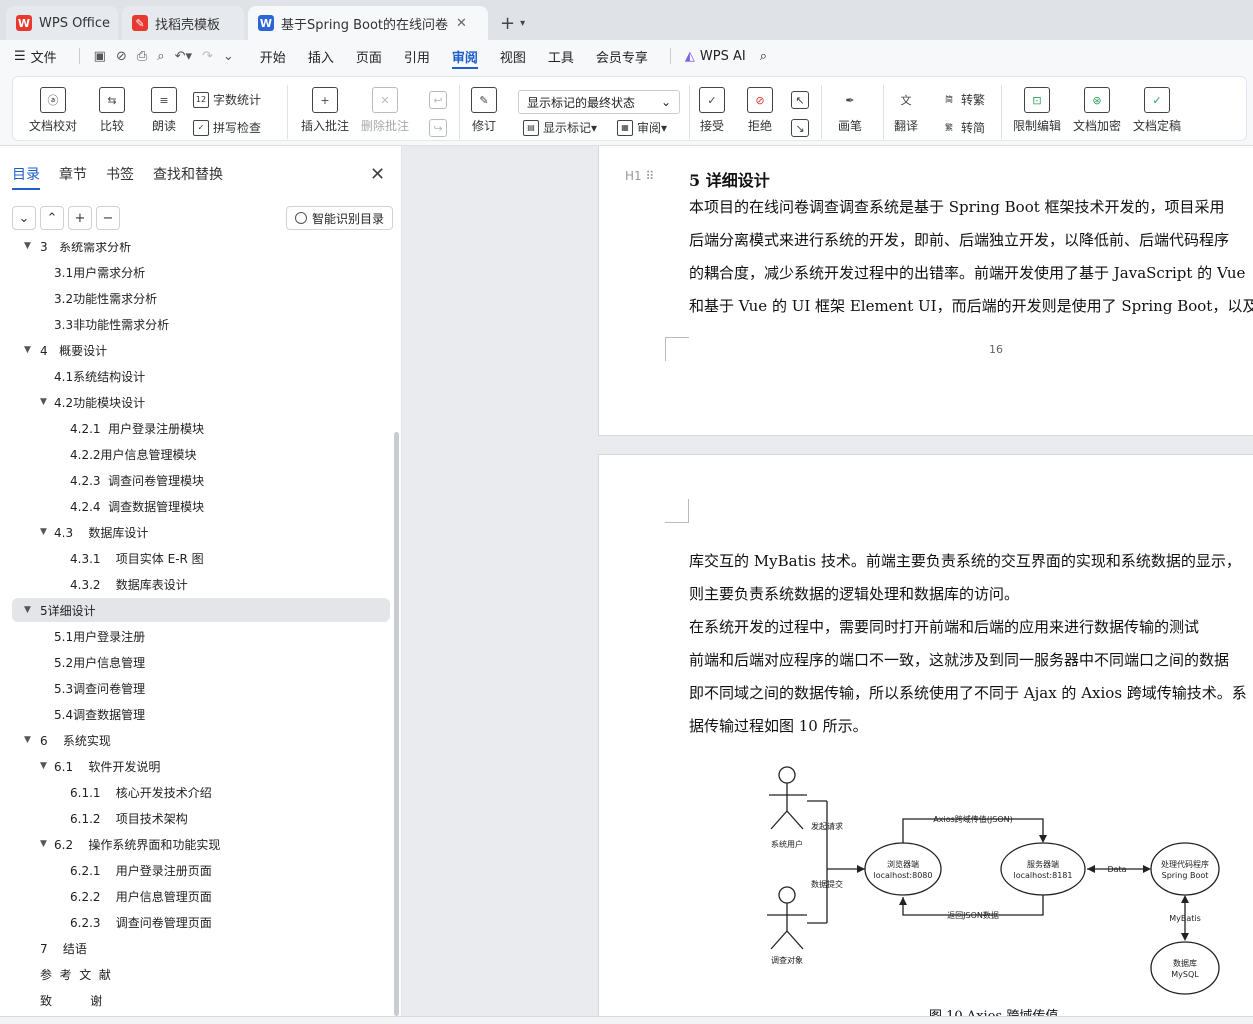 The image size is (1253, 1024). Describe the element at coordinates (196, 766) in the screenshot. I see `toc-item: ▼ 6.1 软件开发说明` at that location.